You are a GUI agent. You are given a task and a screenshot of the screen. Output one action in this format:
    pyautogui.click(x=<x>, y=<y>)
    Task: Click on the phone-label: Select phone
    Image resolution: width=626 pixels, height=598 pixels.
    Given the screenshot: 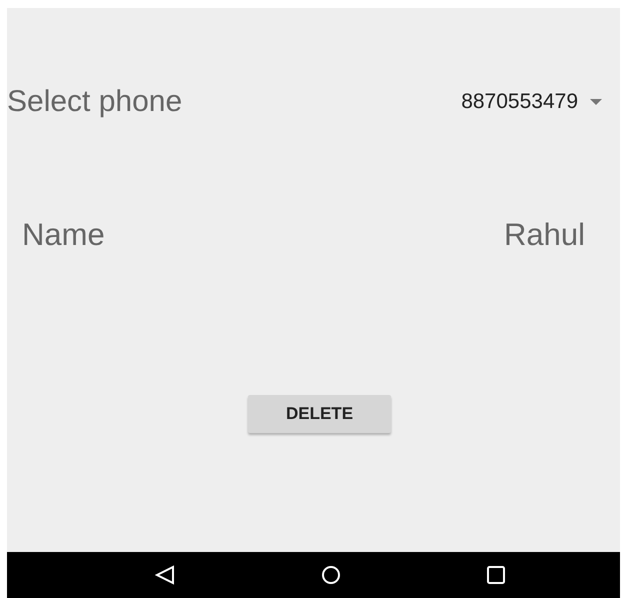 What is the action you would take?
    pyautogui.click(x=94, y=102)
    